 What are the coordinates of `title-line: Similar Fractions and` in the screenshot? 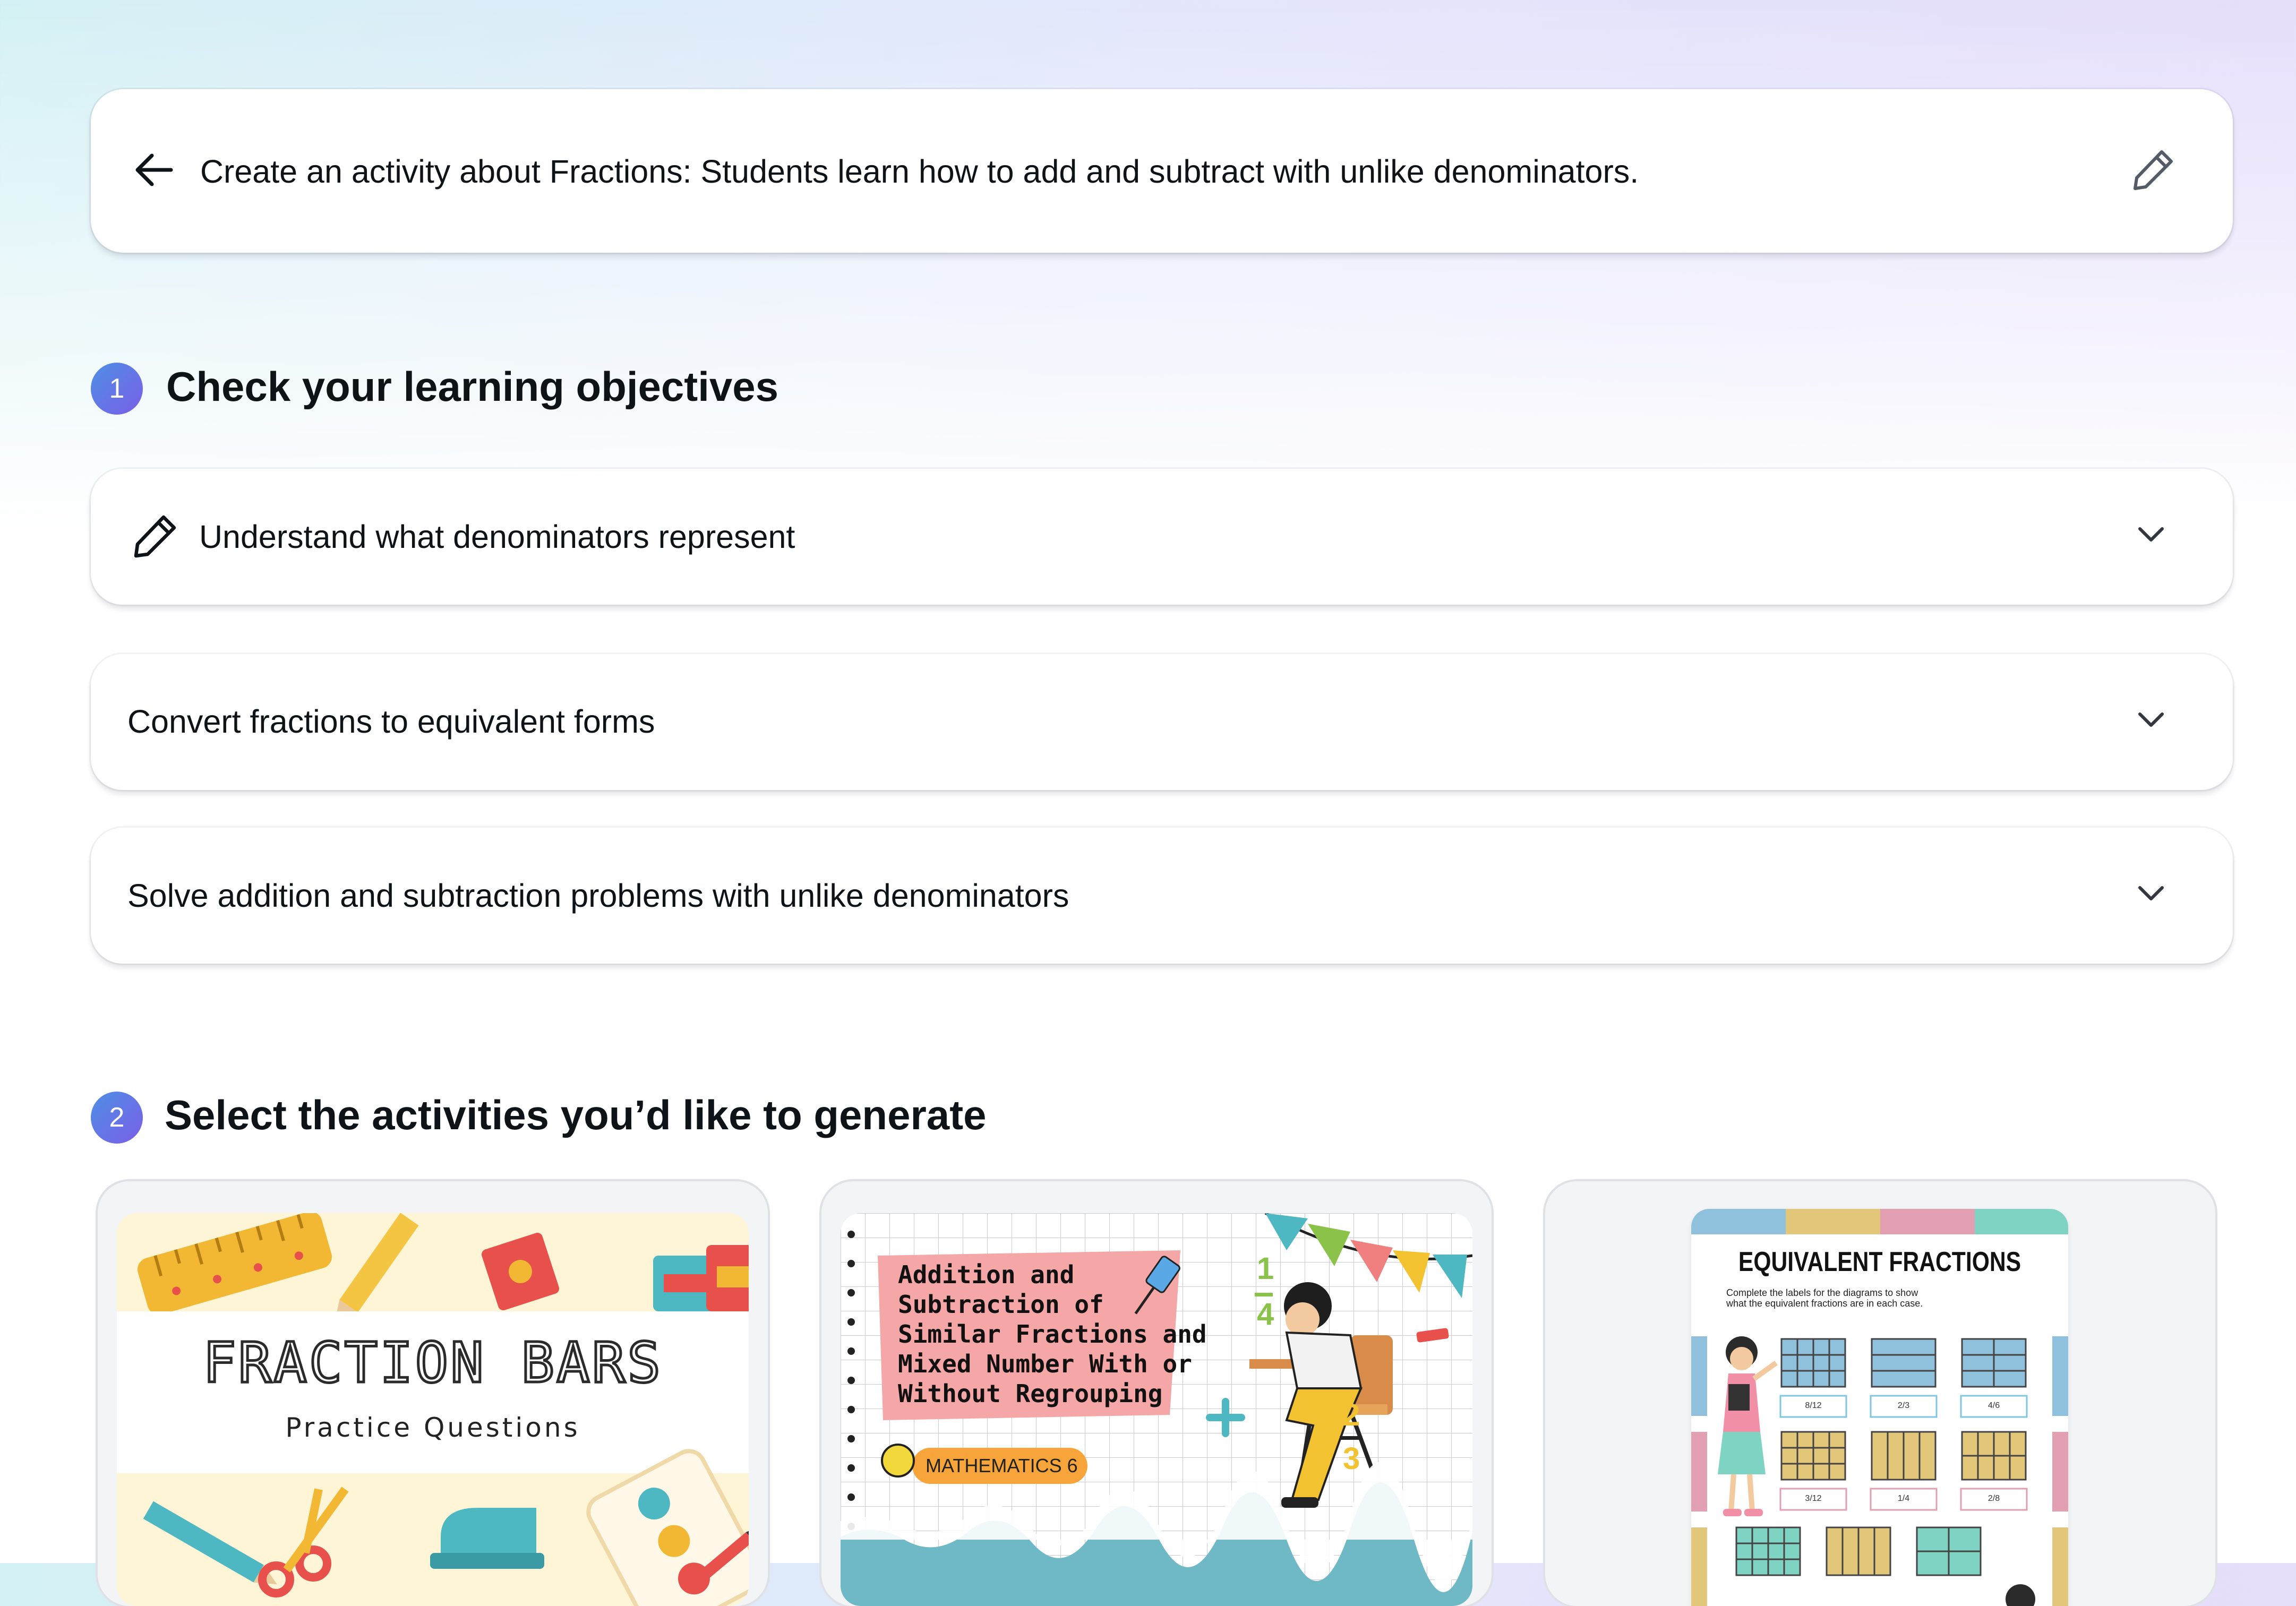 It's located at (1052, 1334).